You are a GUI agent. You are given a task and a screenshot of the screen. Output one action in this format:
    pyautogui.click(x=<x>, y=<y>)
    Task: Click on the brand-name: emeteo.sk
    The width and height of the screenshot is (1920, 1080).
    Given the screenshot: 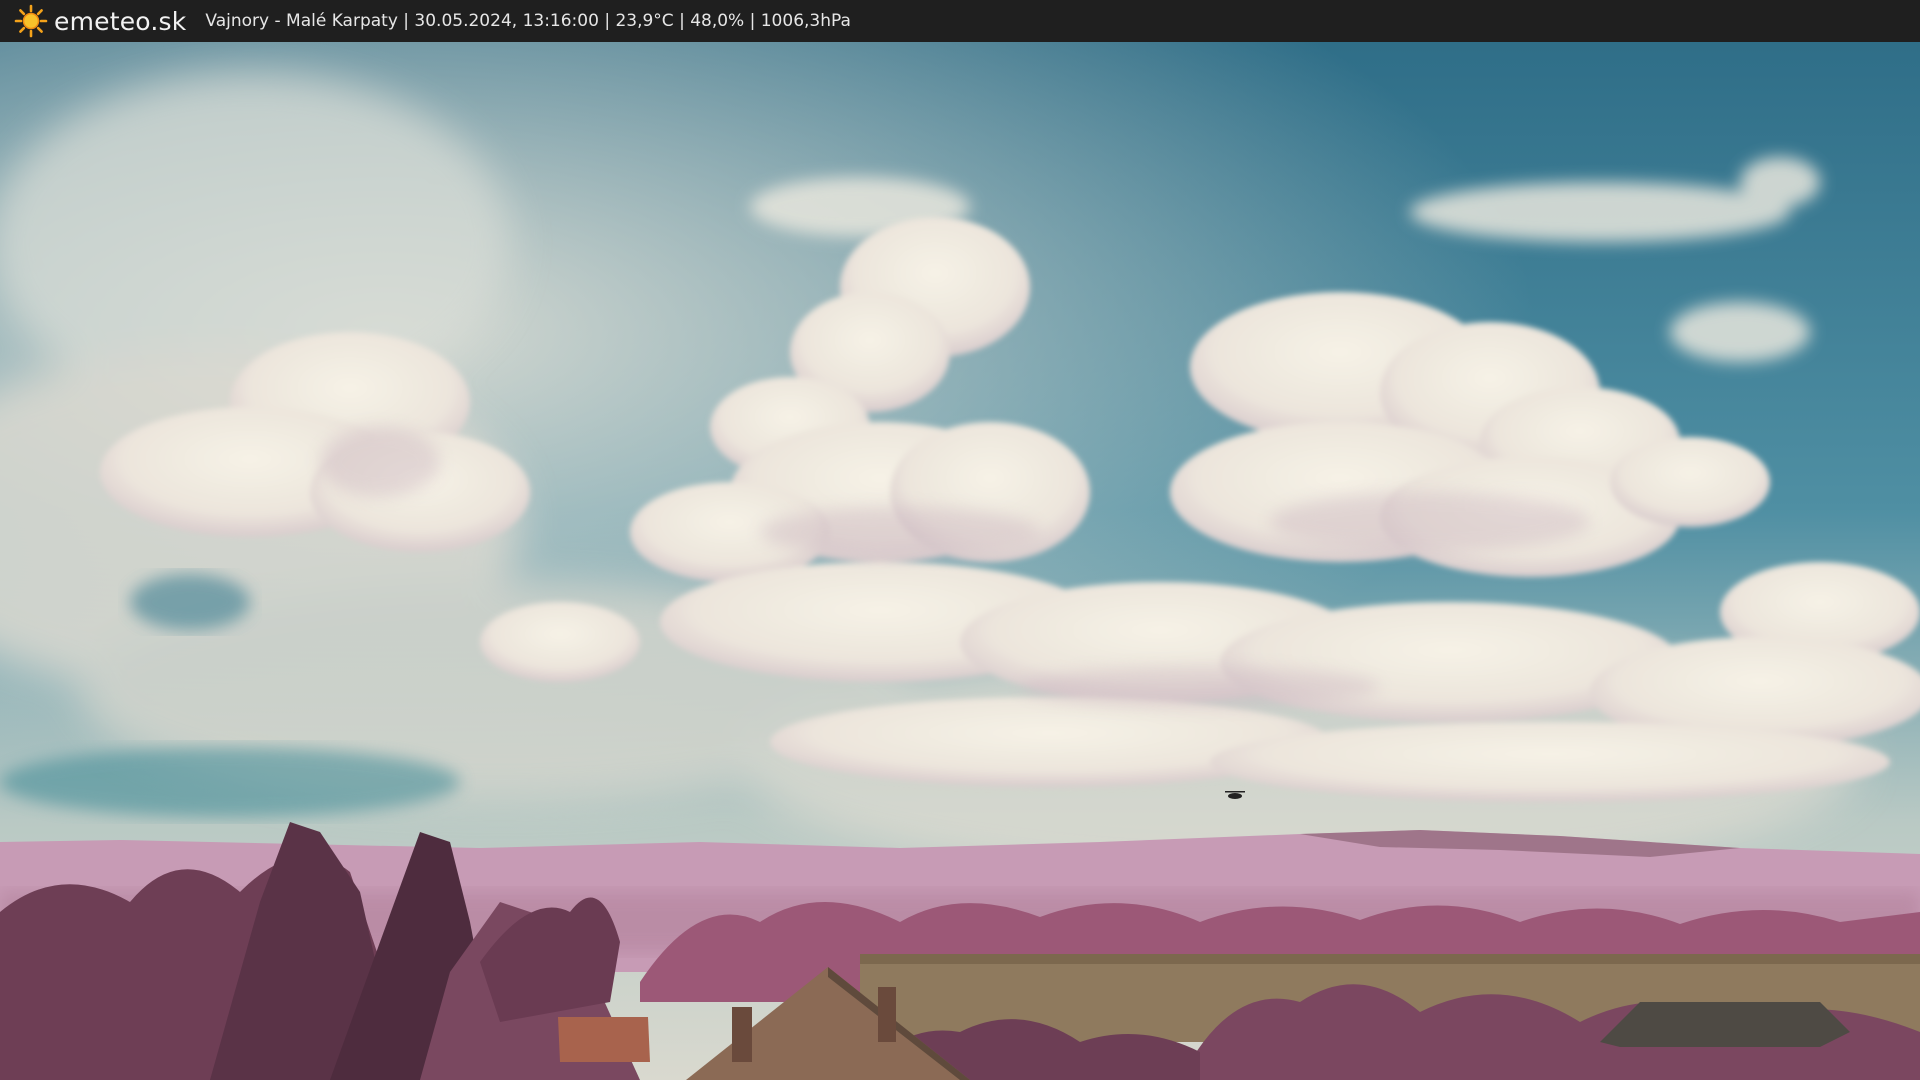 What is the action you would take?
    pyautogui.click(x=120, y=21)
    